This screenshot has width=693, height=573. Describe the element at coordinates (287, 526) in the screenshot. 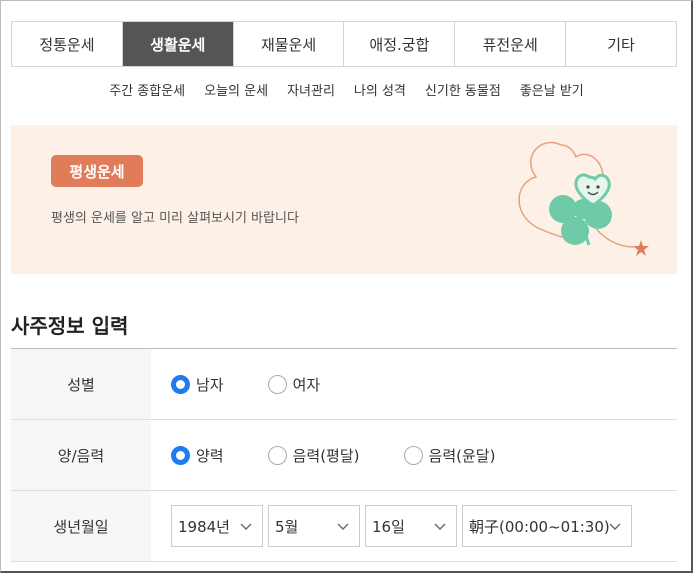

I see `month-value: 5월` at that location.